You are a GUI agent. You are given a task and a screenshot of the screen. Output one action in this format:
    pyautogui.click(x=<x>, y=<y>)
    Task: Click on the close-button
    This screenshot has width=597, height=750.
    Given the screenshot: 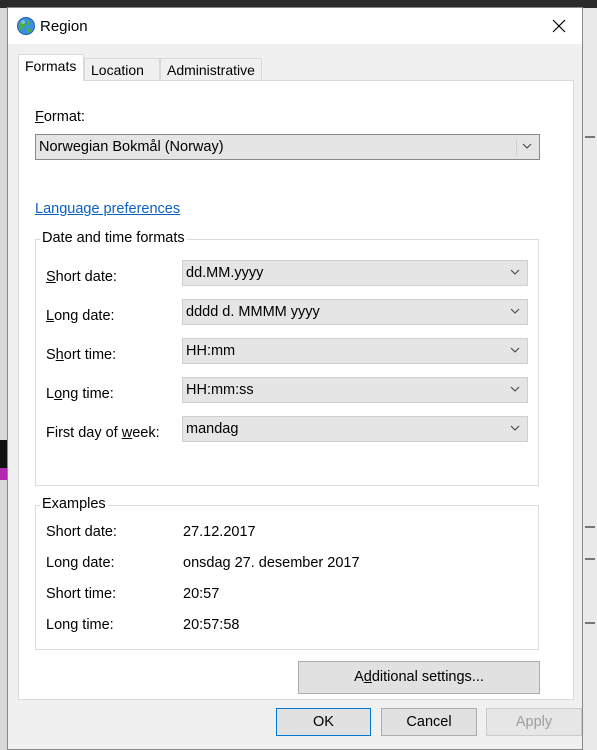 What is the action you would take?
    pyautogui.click(x=559, y=26)
    